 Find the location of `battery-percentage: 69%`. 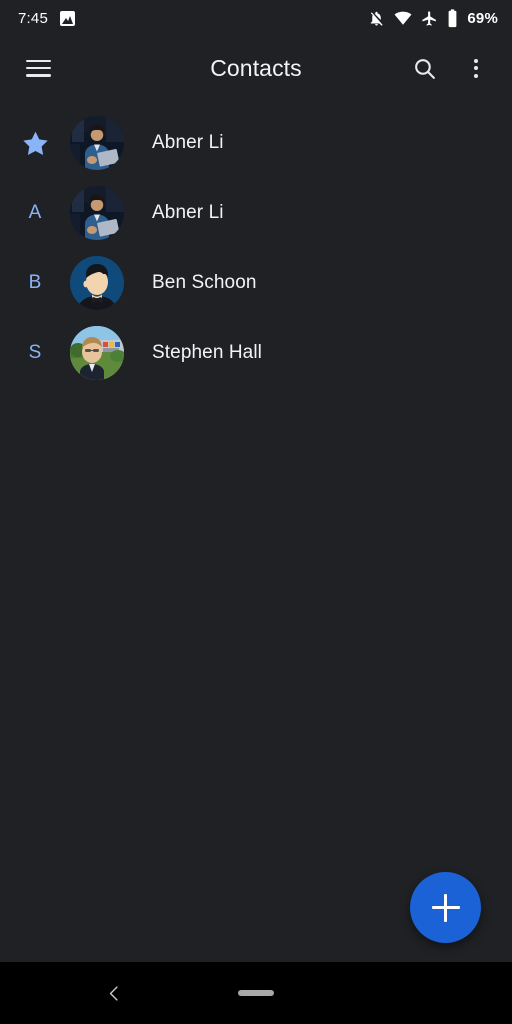

battery-percentage: 69% is located at coordinates (482, 18).